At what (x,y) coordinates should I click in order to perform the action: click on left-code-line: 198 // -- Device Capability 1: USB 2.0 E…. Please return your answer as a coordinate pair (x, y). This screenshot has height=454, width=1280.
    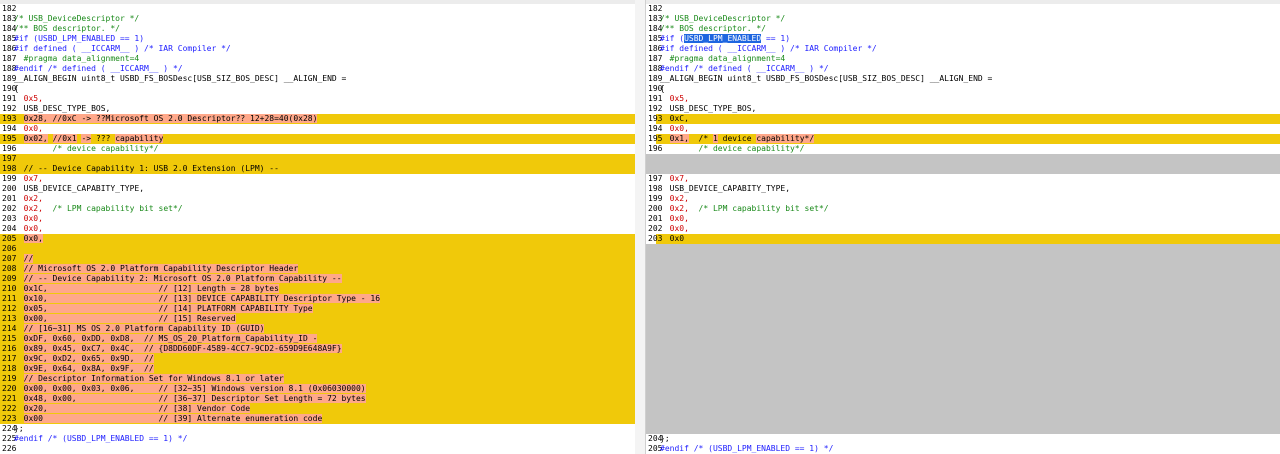
    Looking at the image, I should click on (317, 169).